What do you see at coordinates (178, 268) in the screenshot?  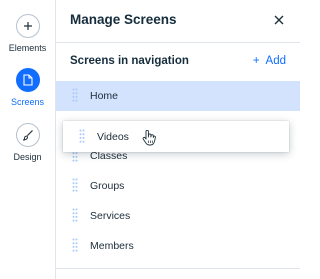 I see `panel-divider` at bounding box center [178, 268].